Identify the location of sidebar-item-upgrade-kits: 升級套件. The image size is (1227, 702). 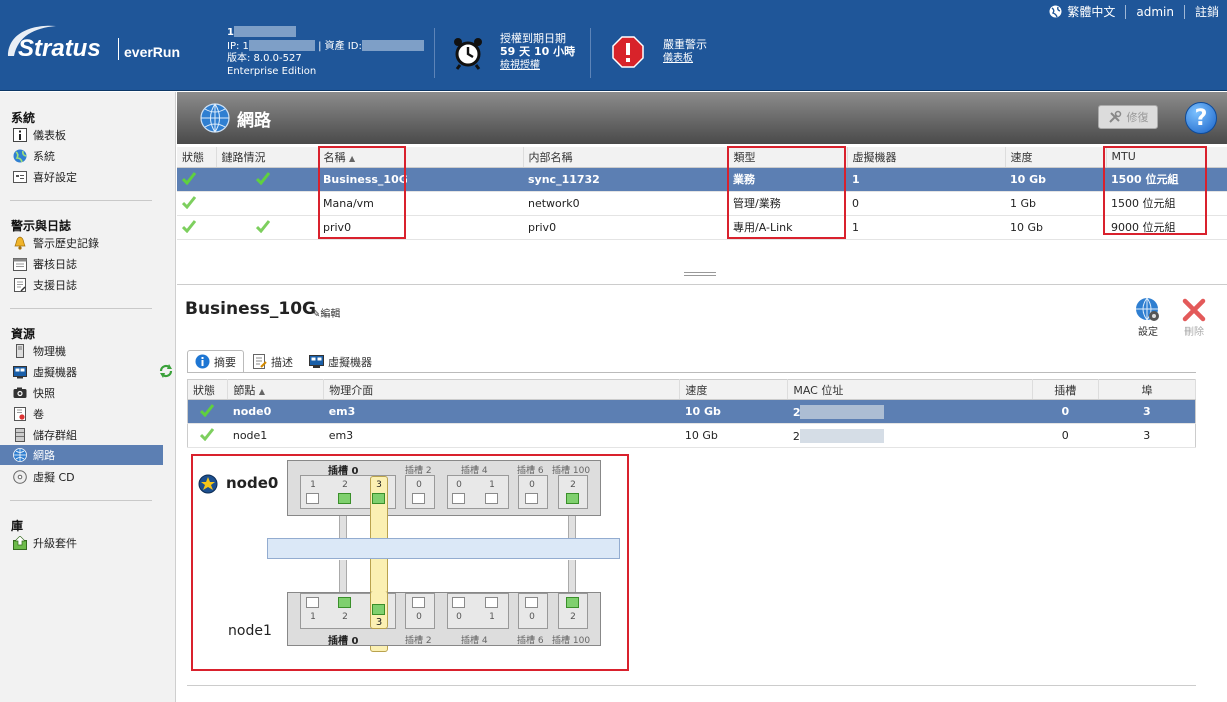
(94, 542).